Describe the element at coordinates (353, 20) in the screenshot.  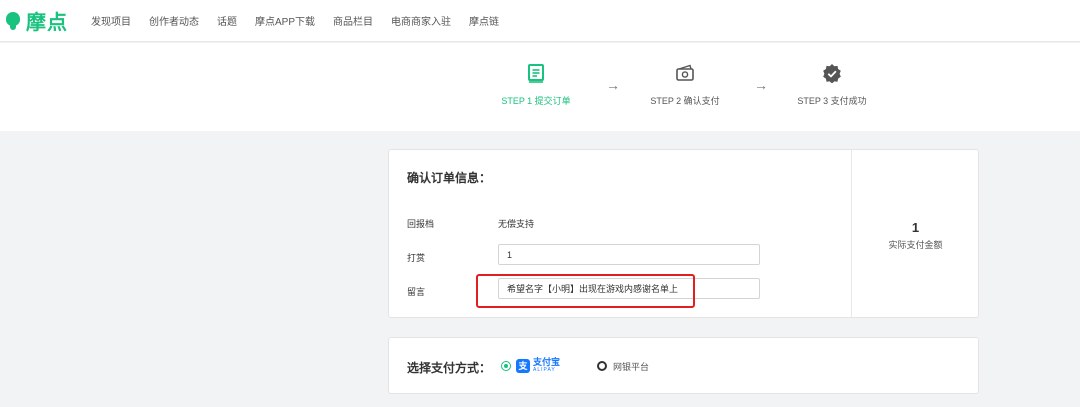
I see `nav-item-products: 商品栏目` at that location.